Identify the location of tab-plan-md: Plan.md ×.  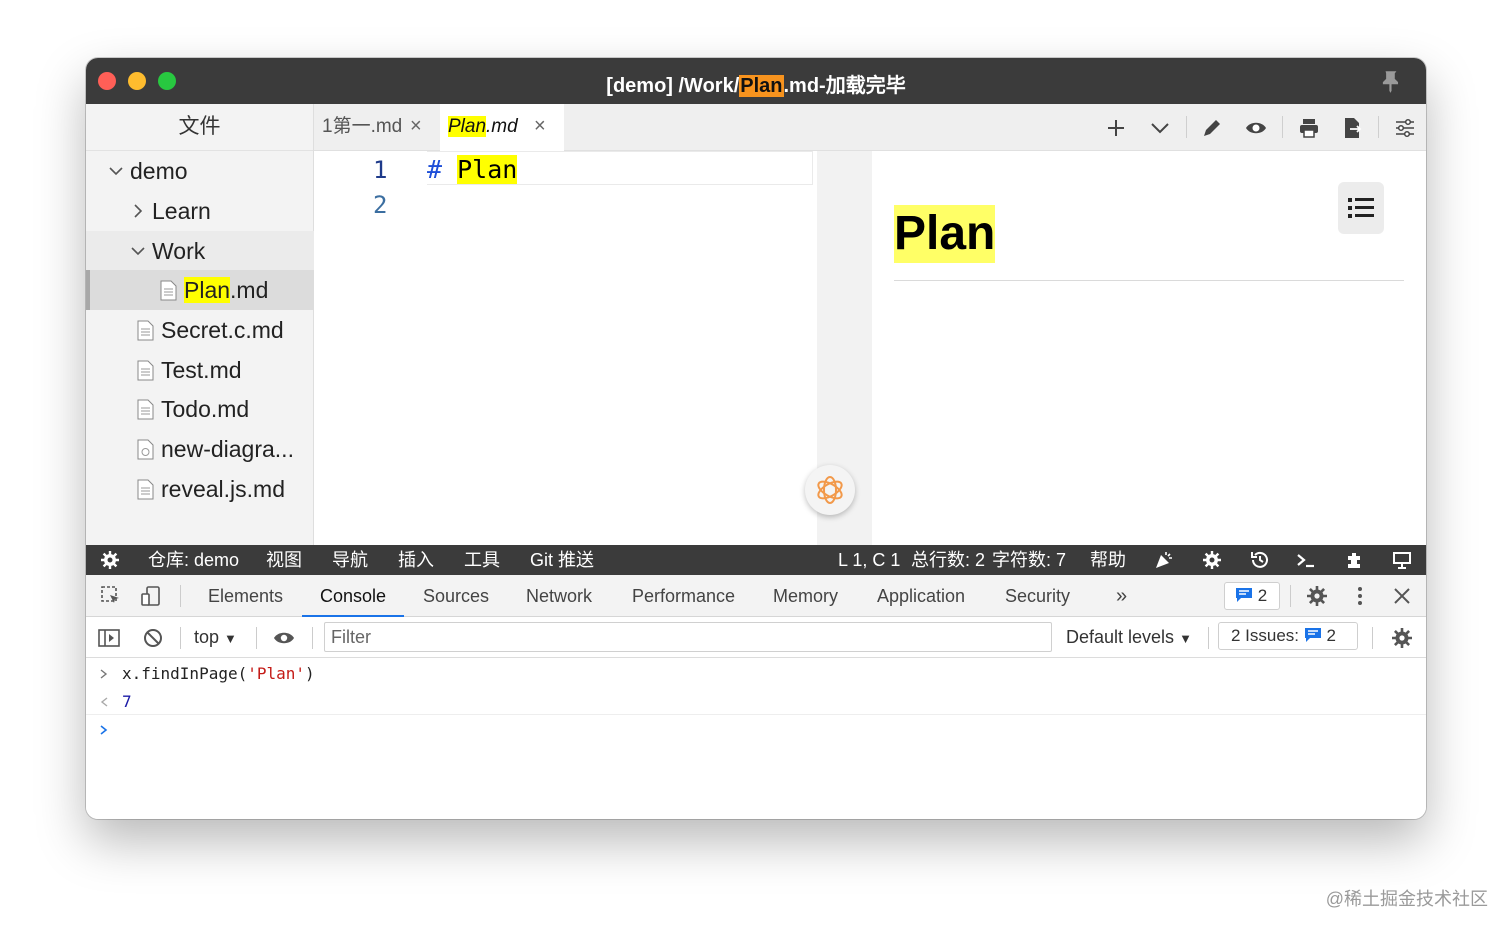
(502, 127).